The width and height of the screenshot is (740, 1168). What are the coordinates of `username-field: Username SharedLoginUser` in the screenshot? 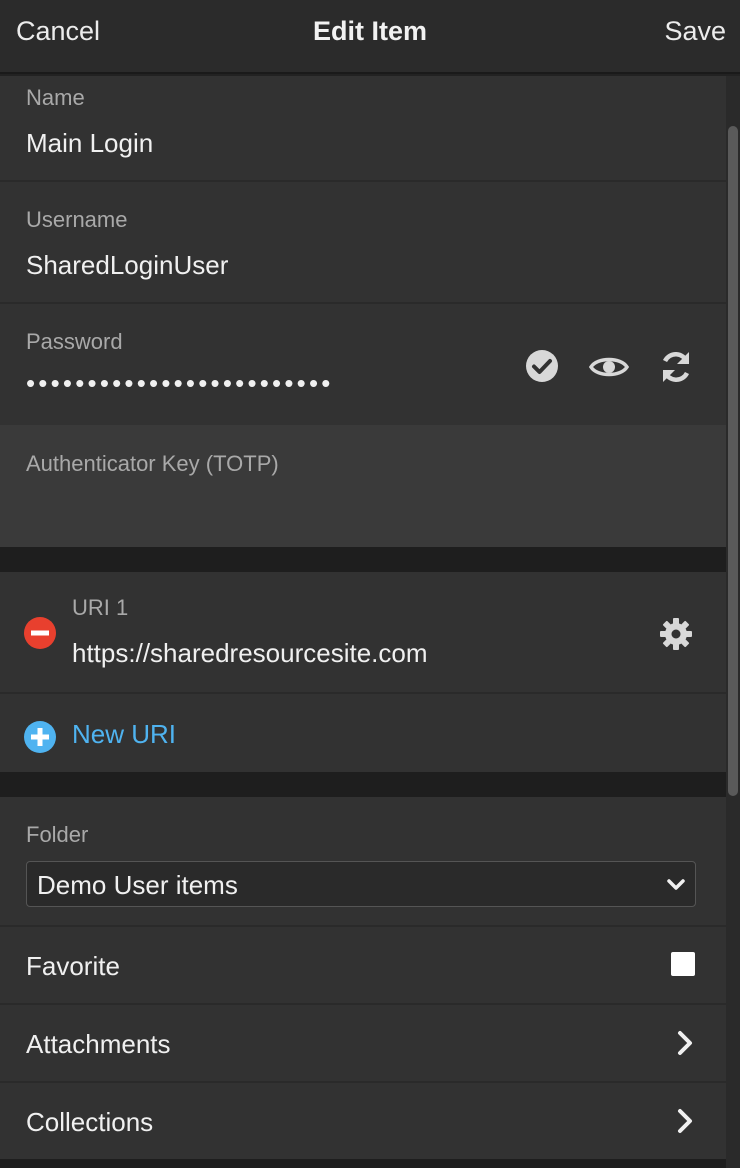 It's located at (363, 242).